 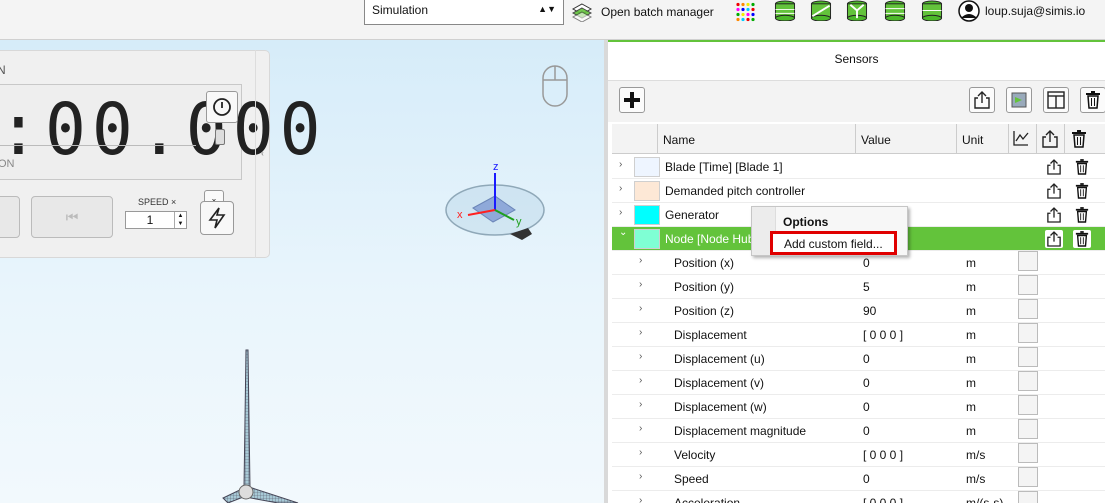 What do you see at coordinates (858, 335) in the screenshot?
I see `sensor-field-row: › Displacement [ 0 0 0 ] m` at bounding box center [858, 335].